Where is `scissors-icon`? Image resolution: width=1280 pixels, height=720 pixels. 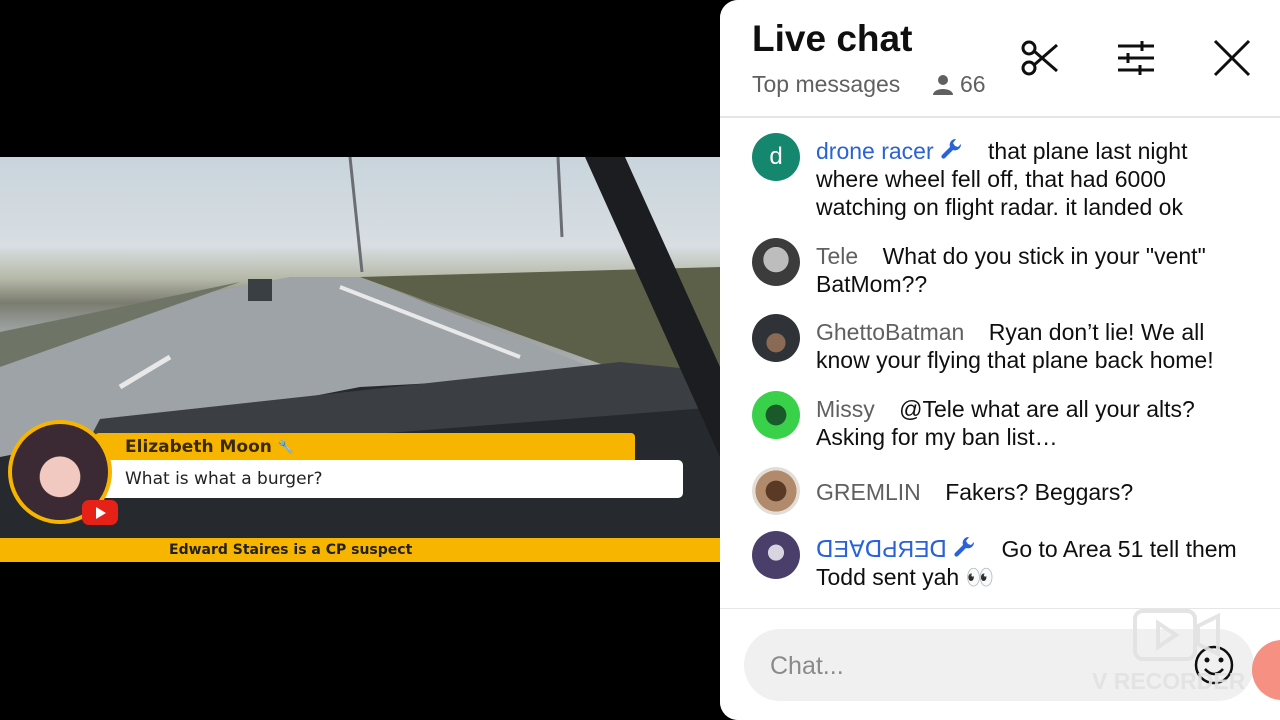 scissors-icon is located at coordinates (1039, 58).